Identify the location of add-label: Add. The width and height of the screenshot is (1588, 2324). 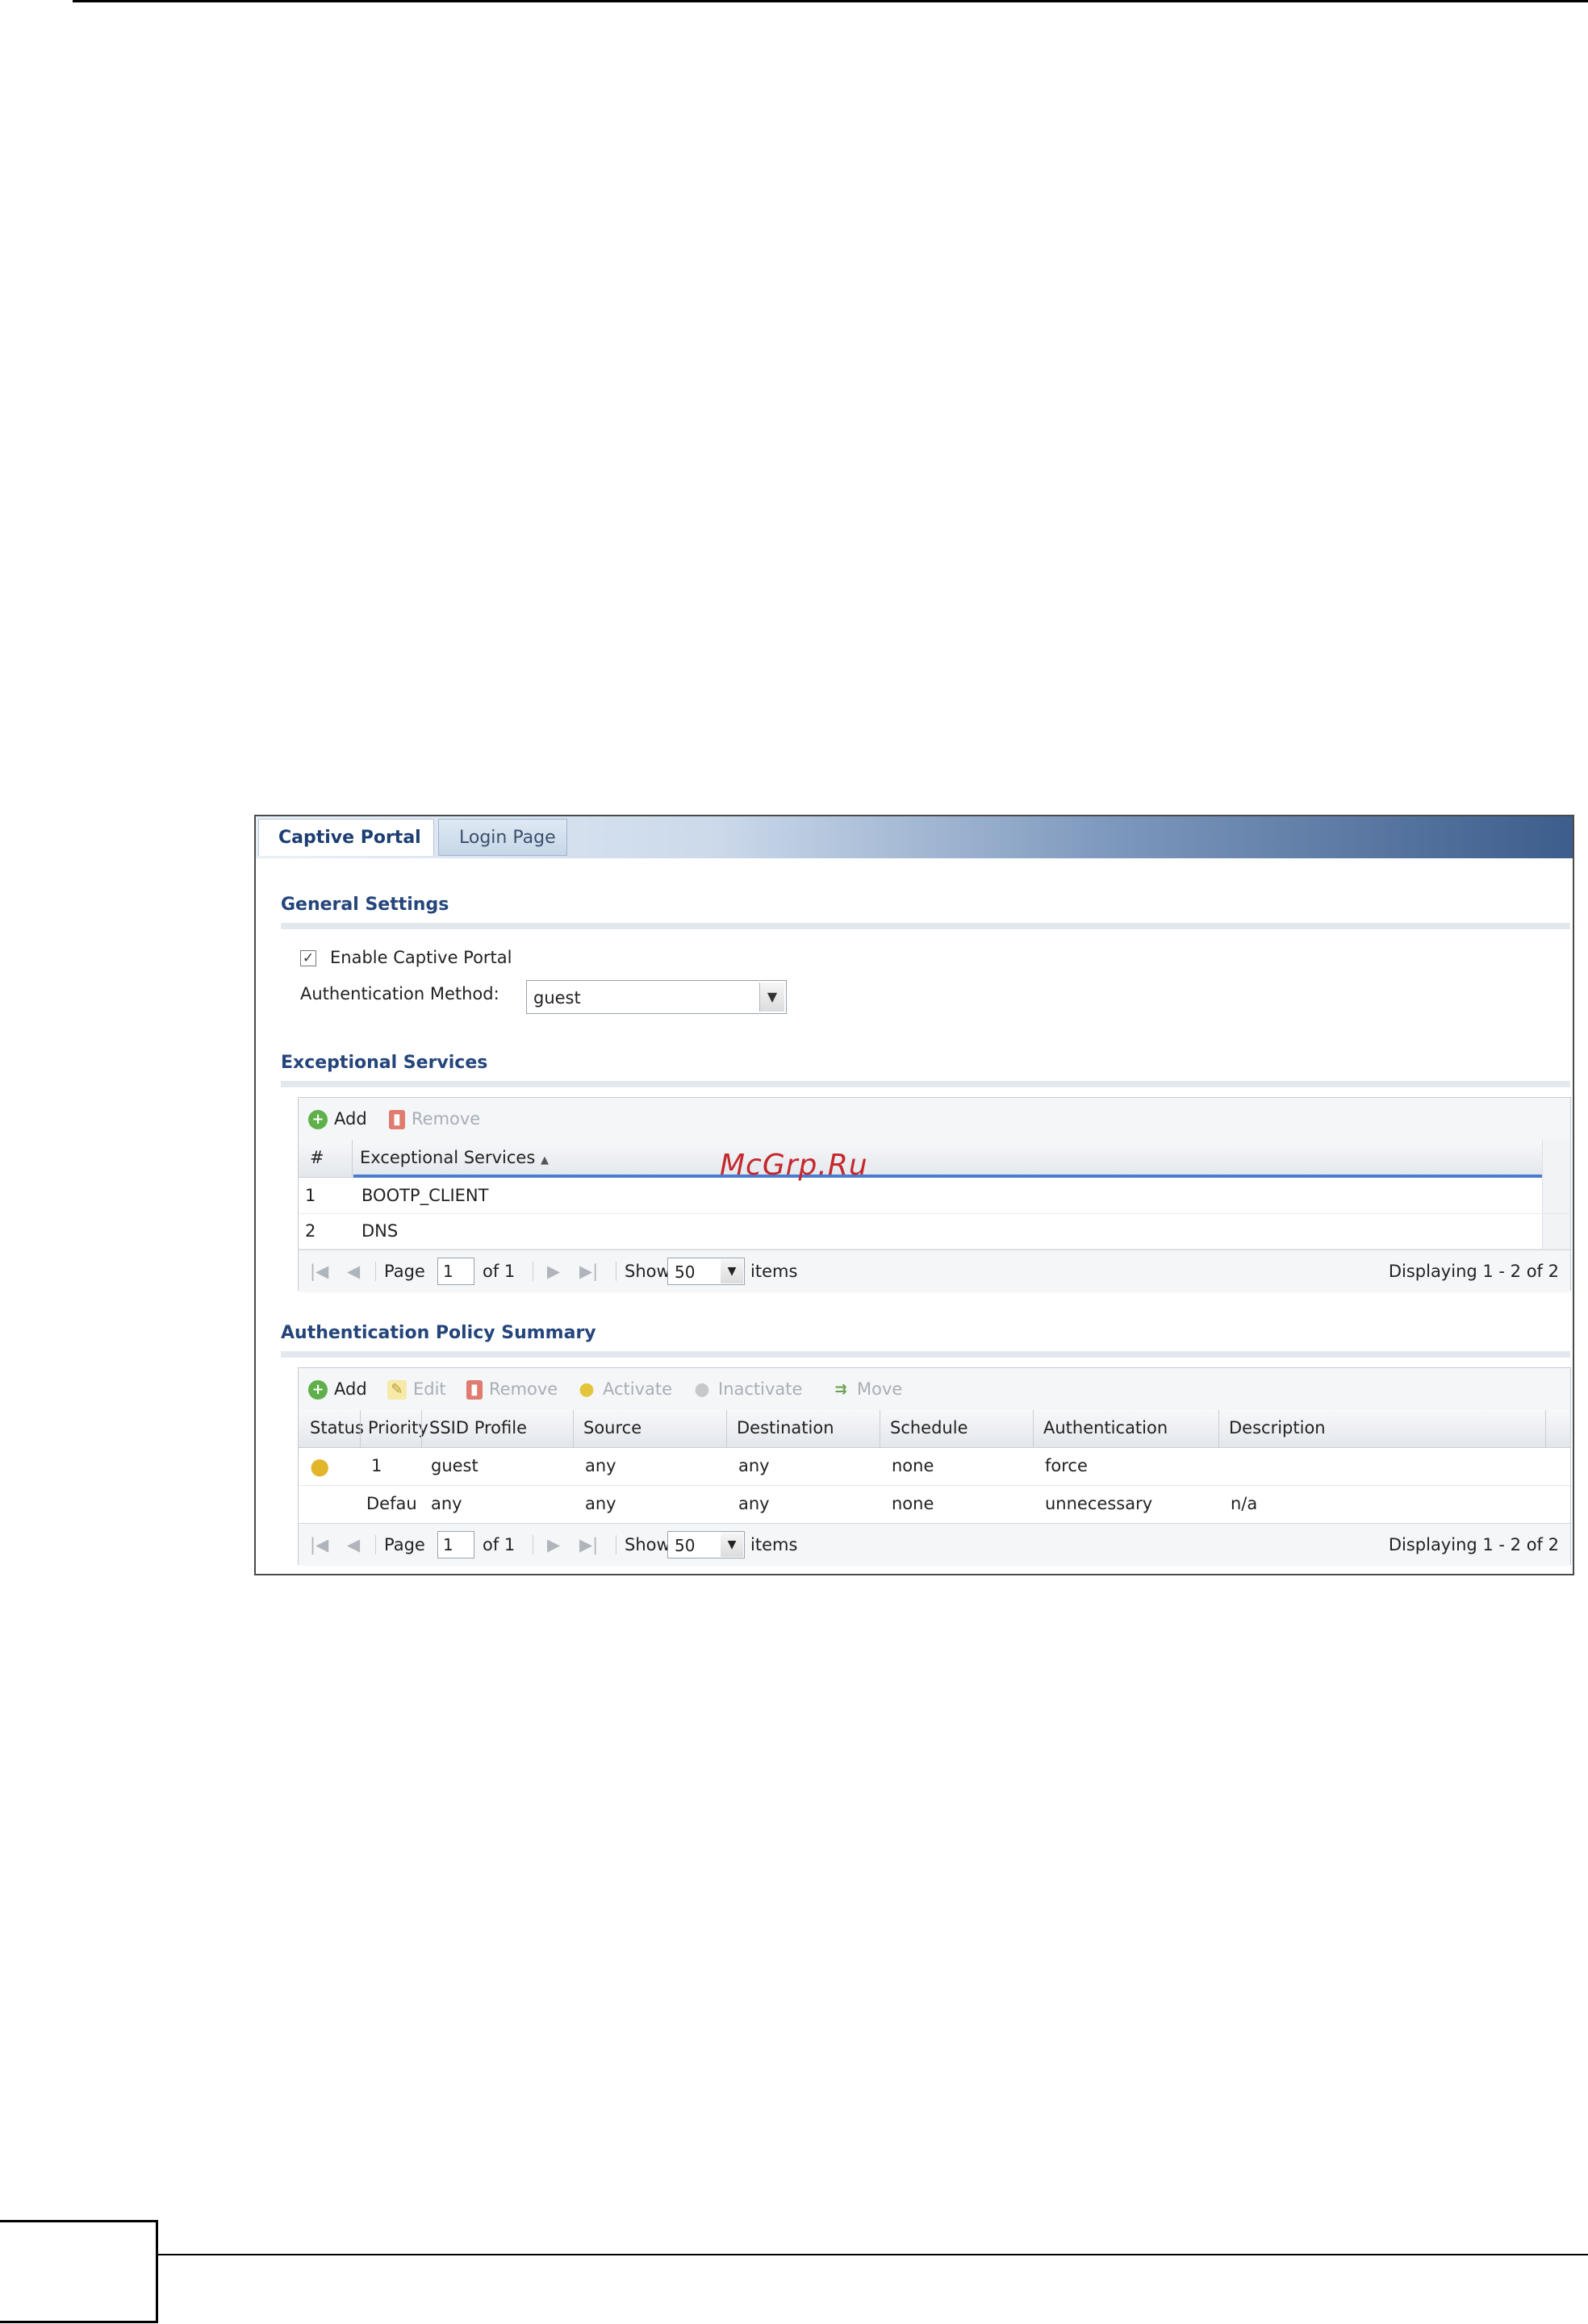
(350, 1389).